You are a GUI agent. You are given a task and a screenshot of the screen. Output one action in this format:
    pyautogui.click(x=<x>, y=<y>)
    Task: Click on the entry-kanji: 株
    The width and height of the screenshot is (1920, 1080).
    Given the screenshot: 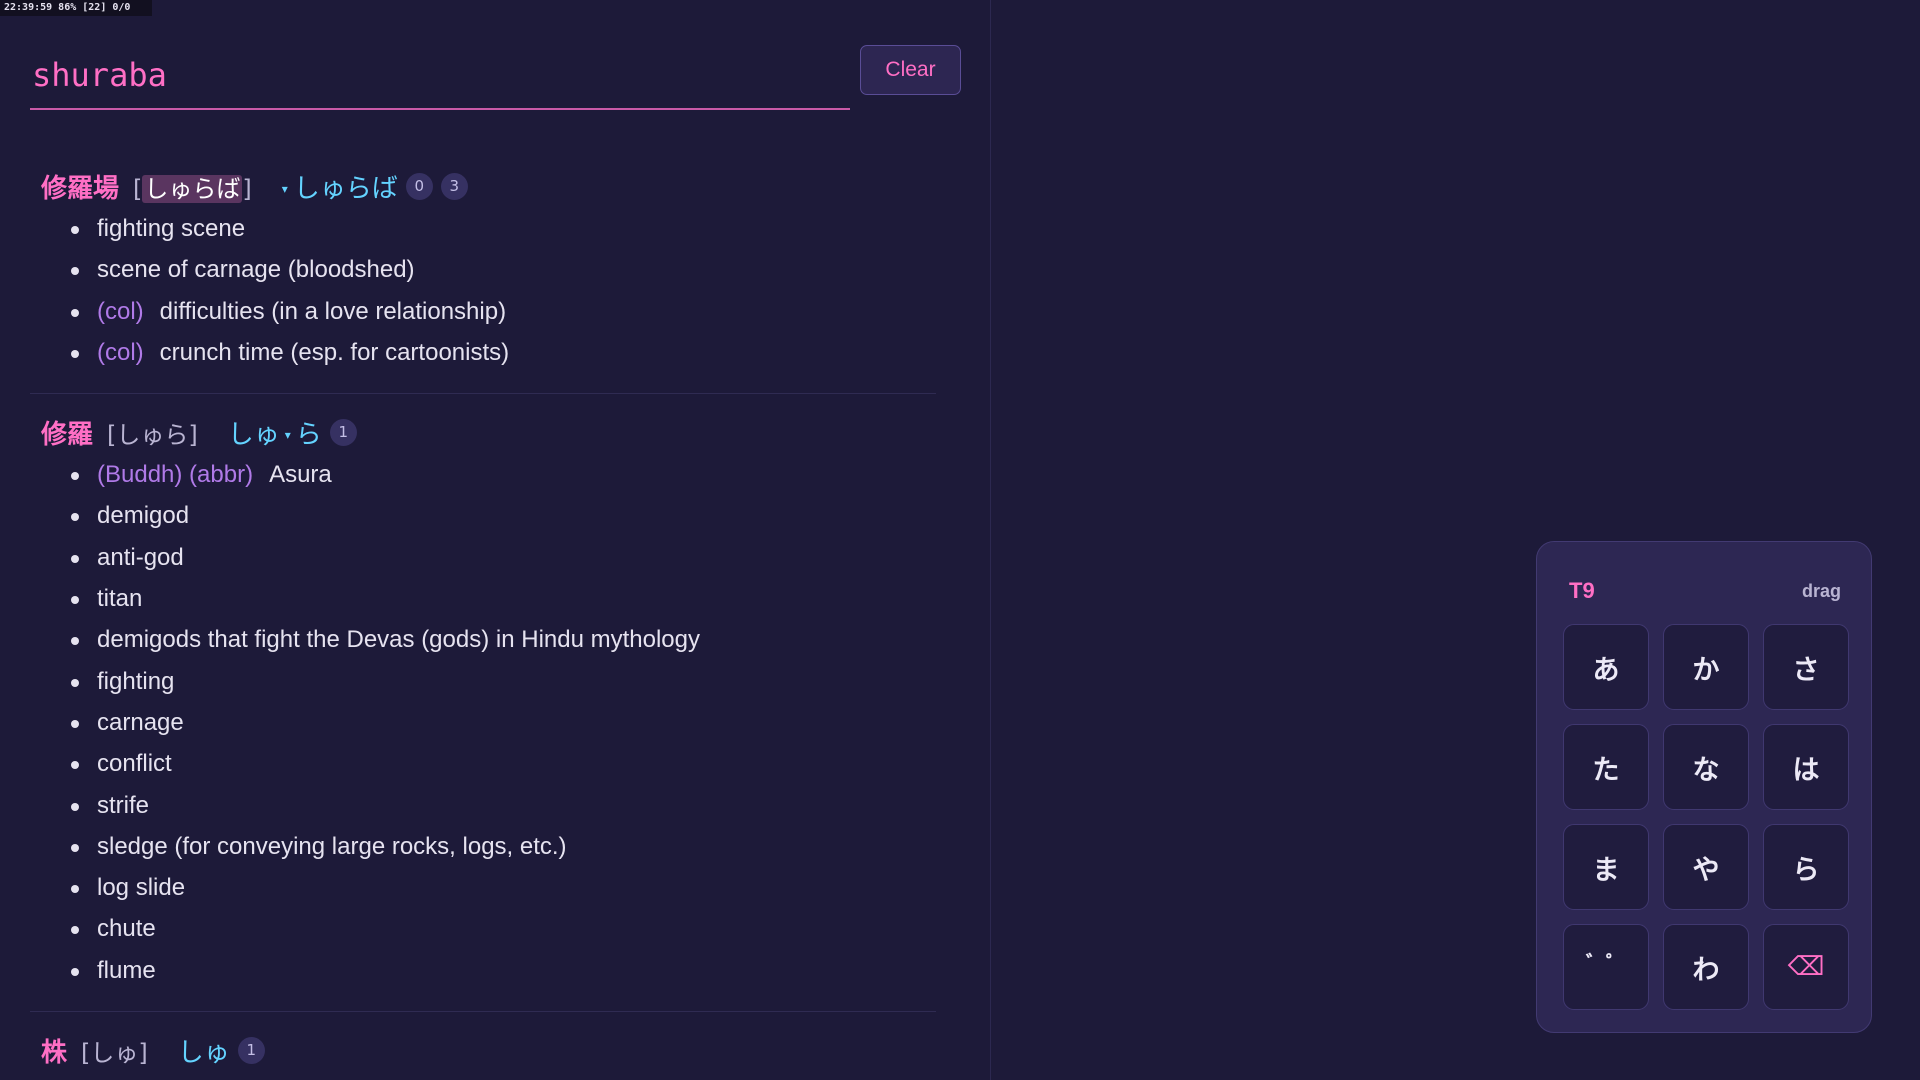 What is the action you would take?
    pyautogui.click(x=54, y=1050)
    